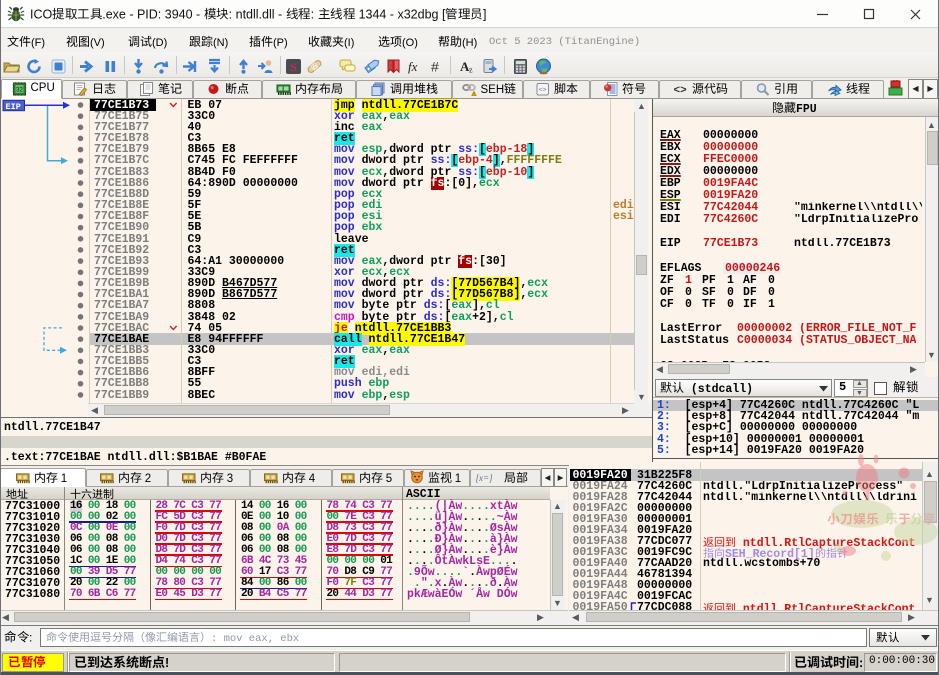 The height and width of the screenshot is (675, 939). I want to click on svg-text: S, so click(293, 67).